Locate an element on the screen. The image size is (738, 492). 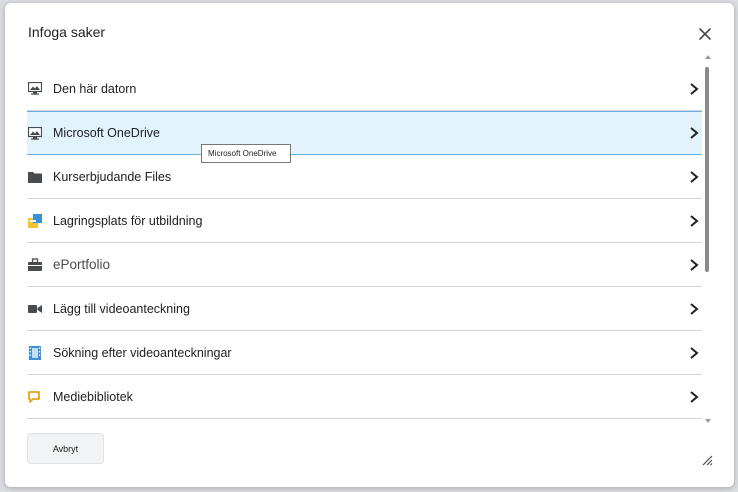
list-item-label: Microsoft OneDrive is located at coordinates (106, 133).